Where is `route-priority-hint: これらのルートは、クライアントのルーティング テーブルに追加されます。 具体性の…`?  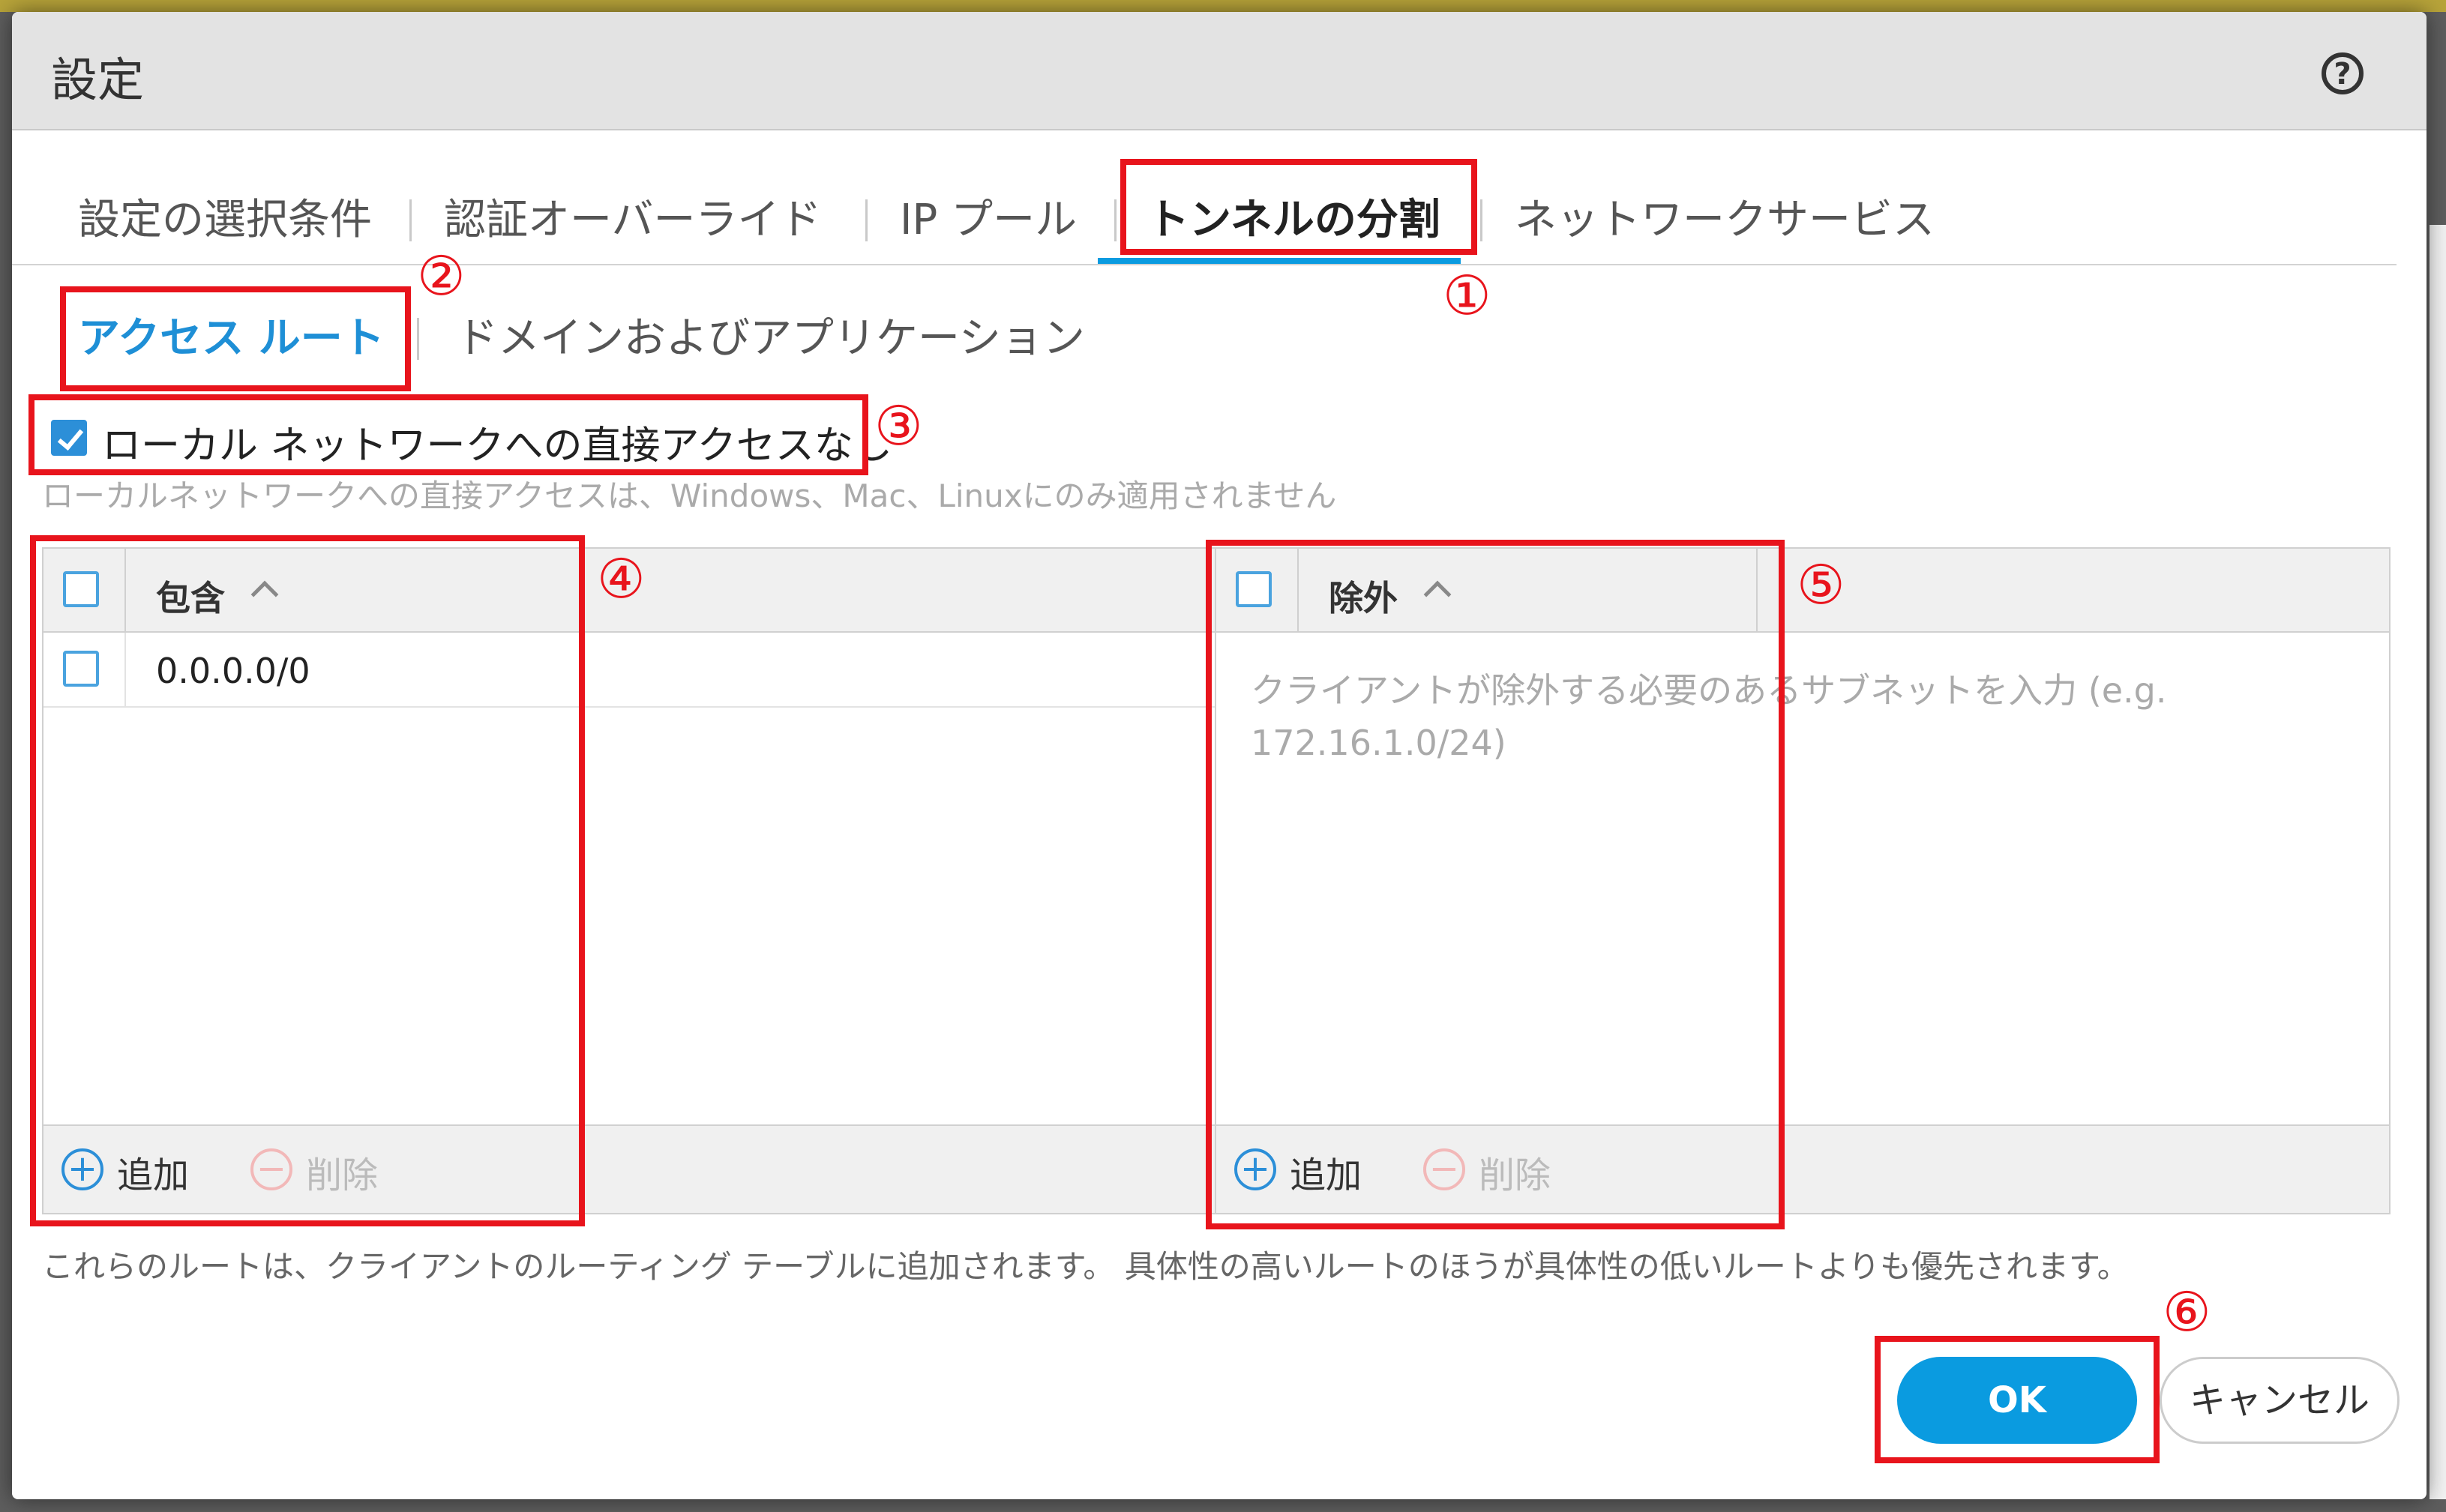 route-priority-hint: これらのルートは、クライアントのルーティング テーブルに追加されます。 具体性の… is located at coordinates (1085, 1266).